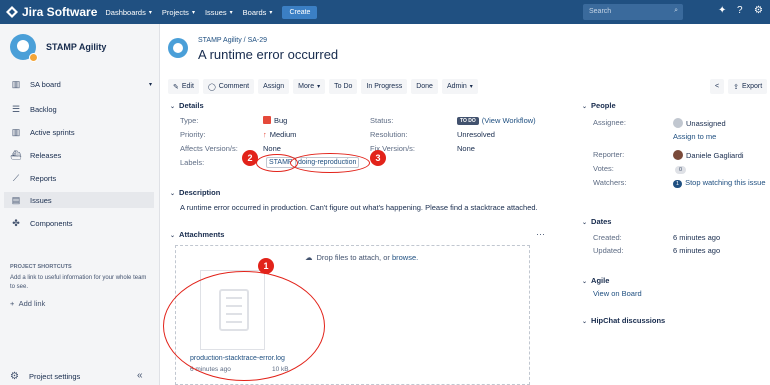 Image resolution: width=770 pixels, height=385 pixels. Describe the element at coordinates (617, 293) in the screenshot. I see `view-on-board-link: View on Board` at that location.